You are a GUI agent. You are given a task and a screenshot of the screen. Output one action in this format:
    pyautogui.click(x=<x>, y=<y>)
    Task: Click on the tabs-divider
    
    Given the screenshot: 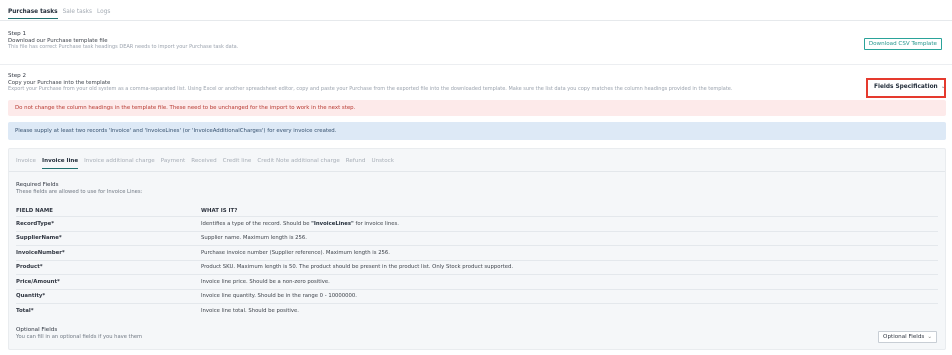 What is the action you would take?
    pyautogui.click(x=477, y=171)
    